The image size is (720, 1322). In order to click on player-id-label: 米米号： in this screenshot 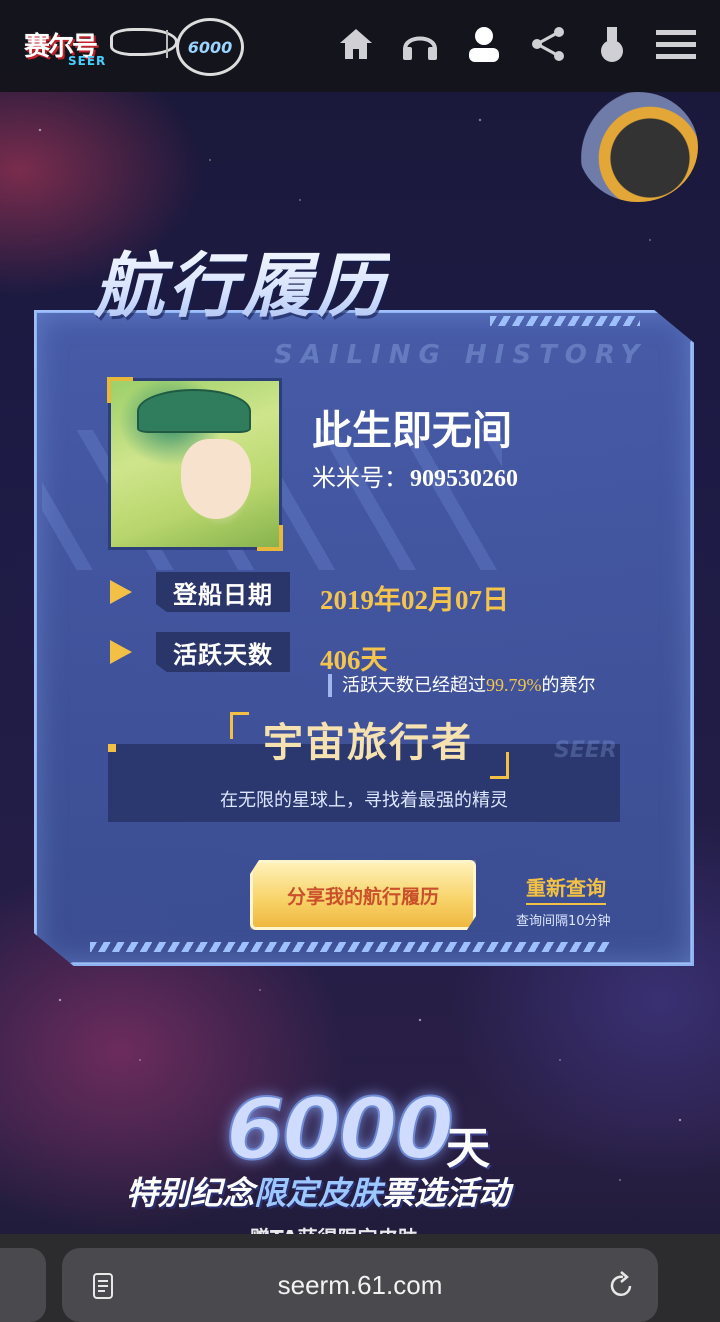, I will do `click(360, 478)`.